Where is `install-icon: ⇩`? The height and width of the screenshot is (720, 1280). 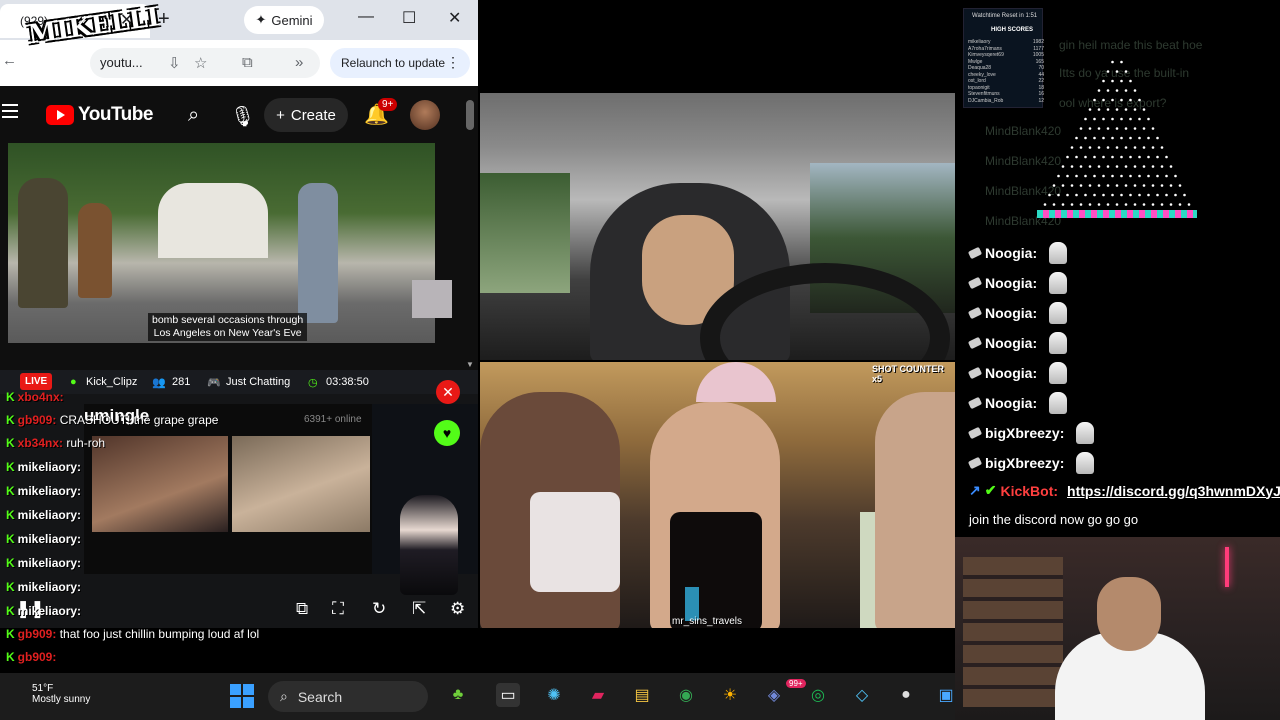
install-icon: ⇩ is located at coordinates (174, 63).